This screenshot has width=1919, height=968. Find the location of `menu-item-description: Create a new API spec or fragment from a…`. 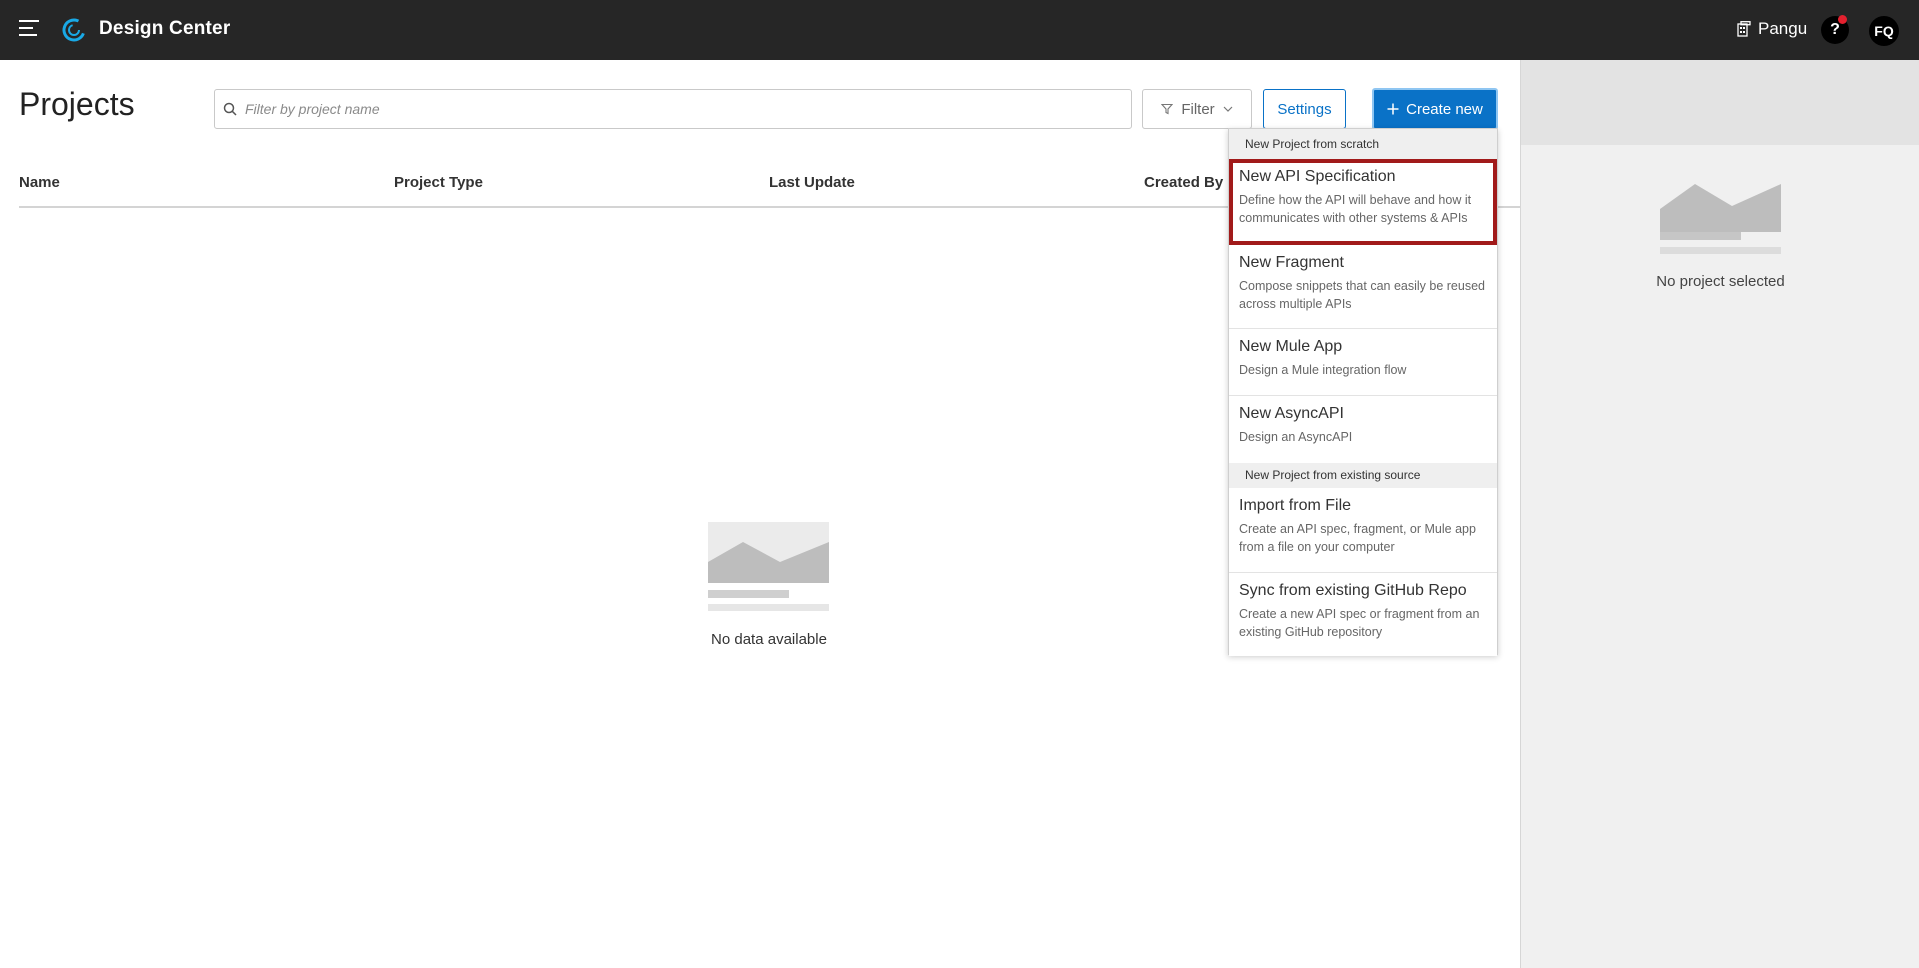

menu-item-description: Create a new API spec or fragment from a… is located at coordinates (1359, 623).